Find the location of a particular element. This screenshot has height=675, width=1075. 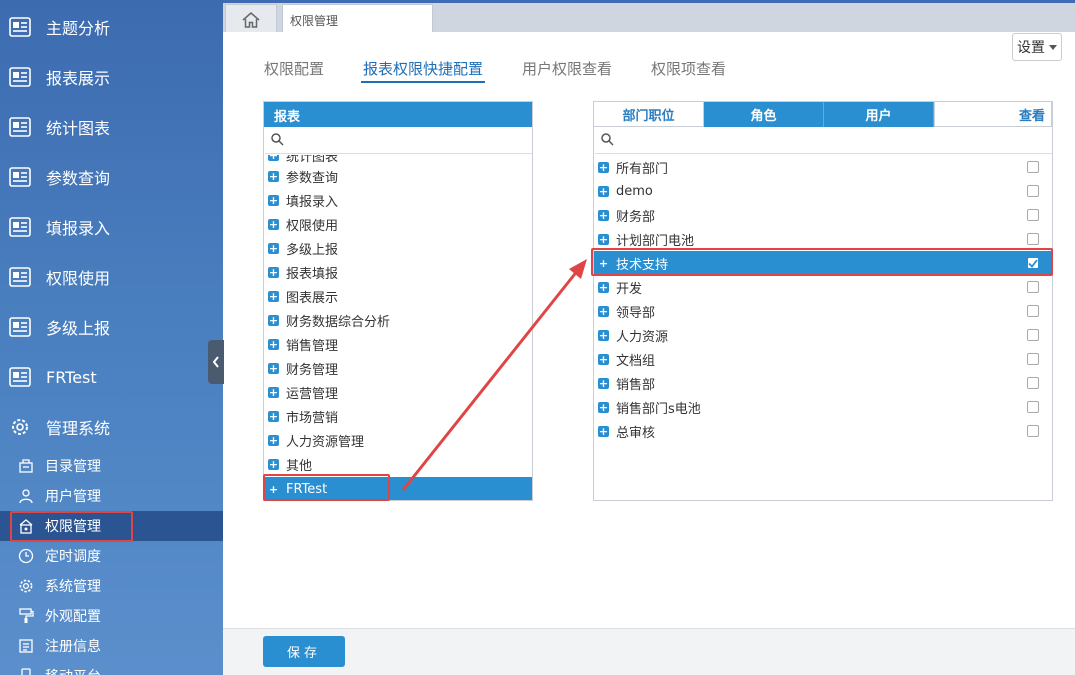

report-tree-item: + 销售管理 is located at coordinates (398, 344).